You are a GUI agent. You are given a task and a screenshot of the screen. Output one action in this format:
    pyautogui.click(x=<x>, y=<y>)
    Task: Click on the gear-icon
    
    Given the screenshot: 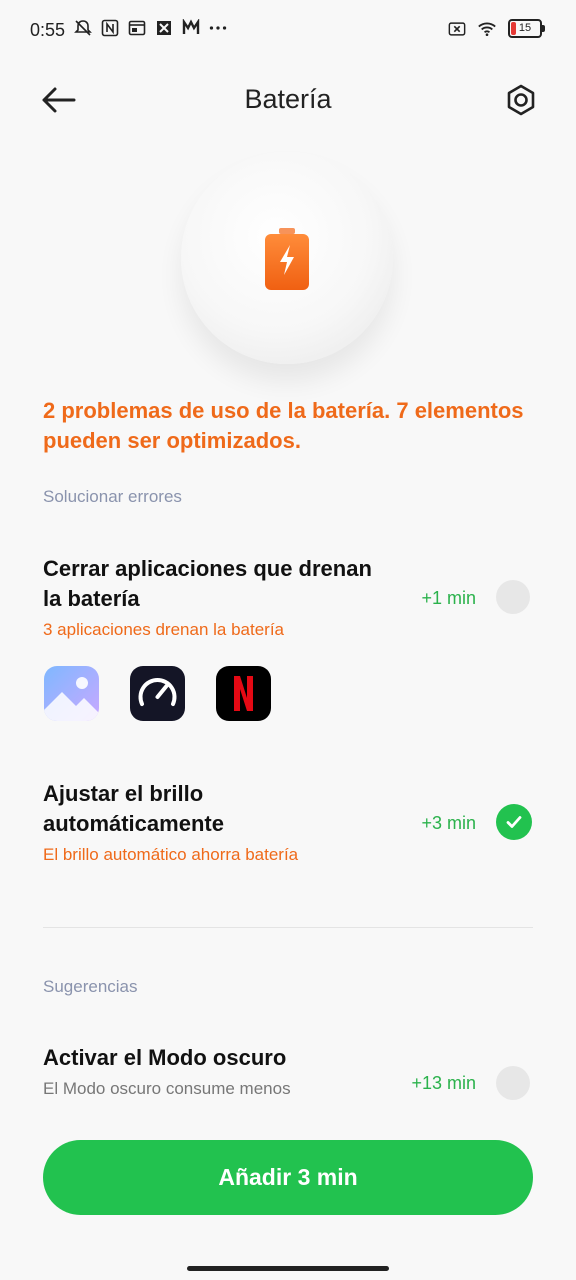 What is the action you would take?
    pyautogui.click(x=521, y=100)
    